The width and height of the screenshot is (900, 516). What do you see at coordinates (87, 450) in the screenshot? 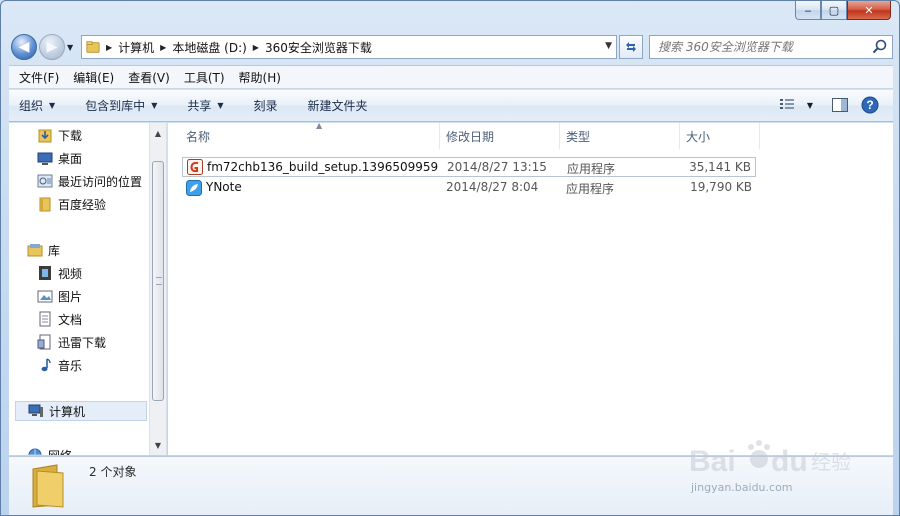
I see `nav-group-network: 网络` at bounding box center [87, 450].